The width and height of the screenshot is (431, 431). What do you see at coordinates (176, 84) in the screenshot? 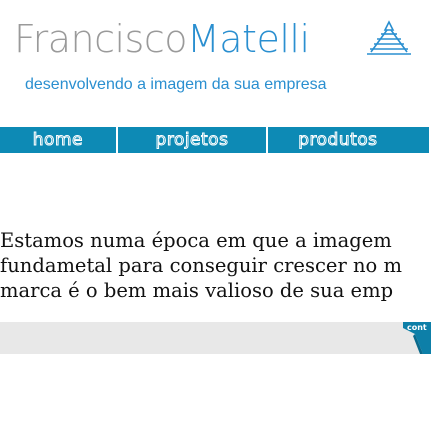
I see `slogan: desenvolvendo a imagem da sua empresa` at bounding box center [176, 84].